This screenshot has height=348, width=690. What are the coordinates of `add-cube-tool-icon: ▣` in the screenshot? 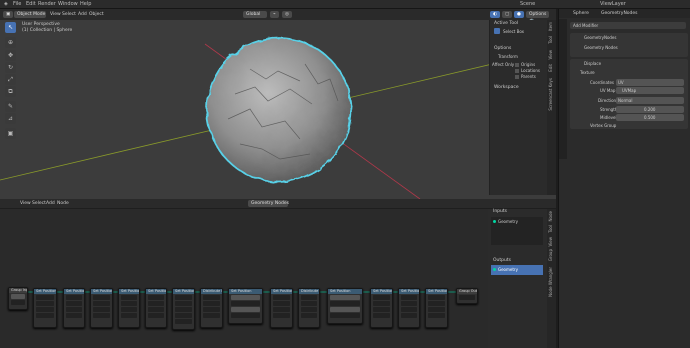 It's located at (10, 133).